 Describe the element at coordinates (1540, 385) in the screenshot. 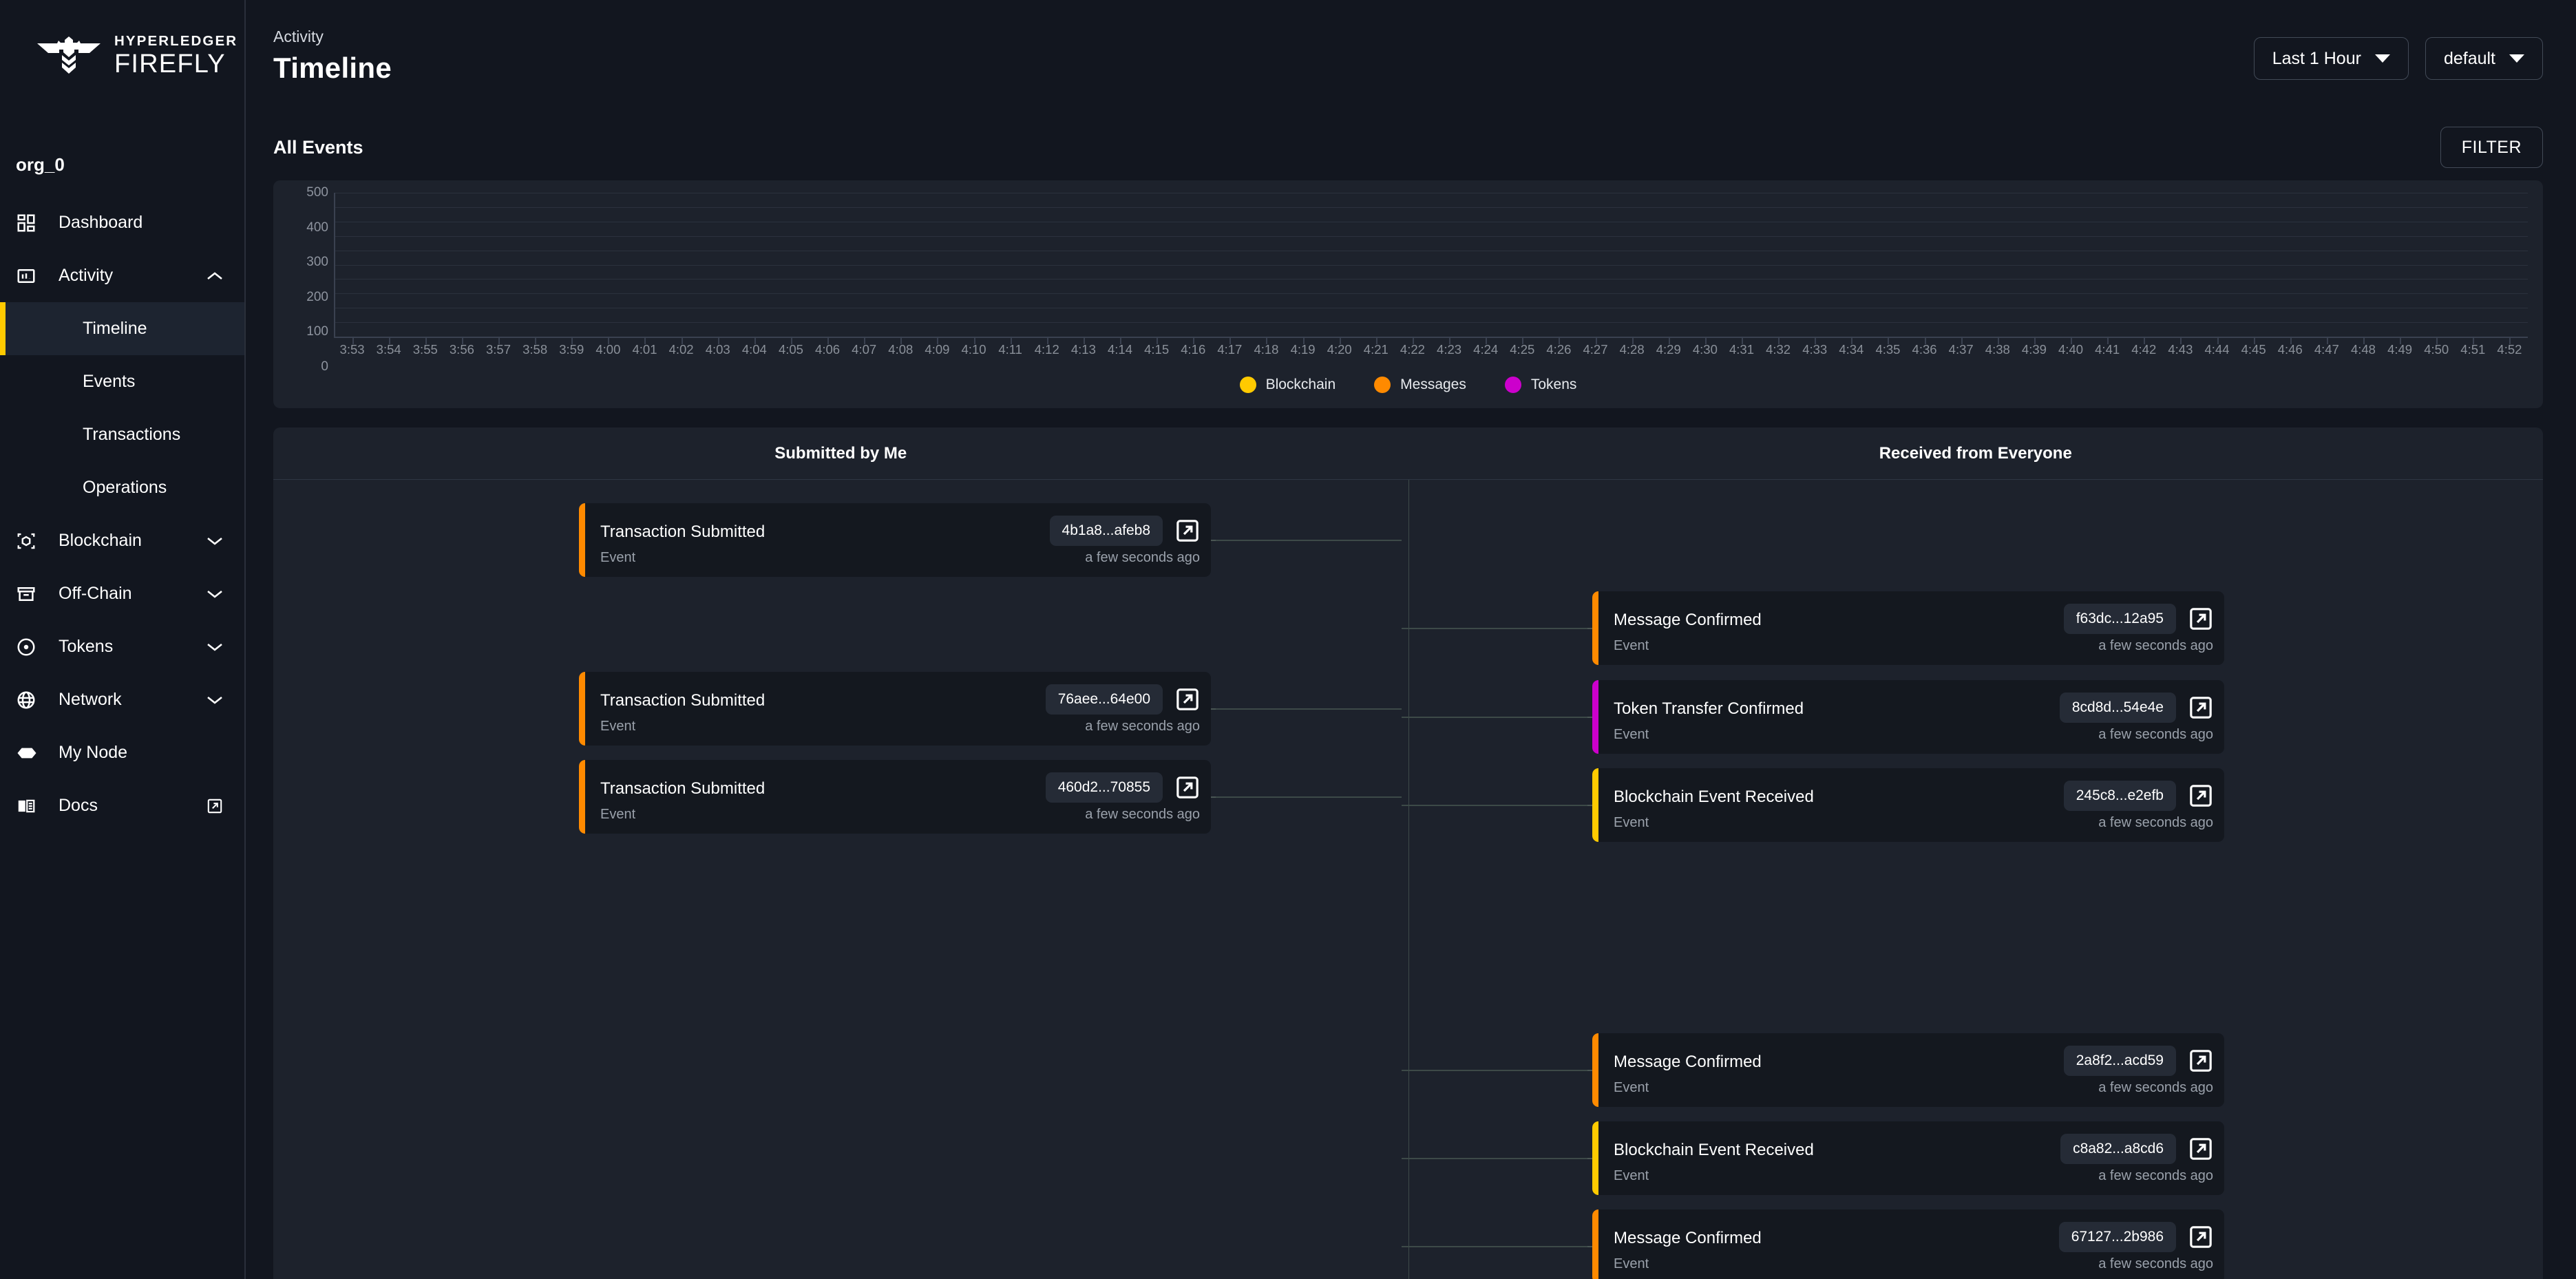

I see `legend-item: Tokens` at that location.